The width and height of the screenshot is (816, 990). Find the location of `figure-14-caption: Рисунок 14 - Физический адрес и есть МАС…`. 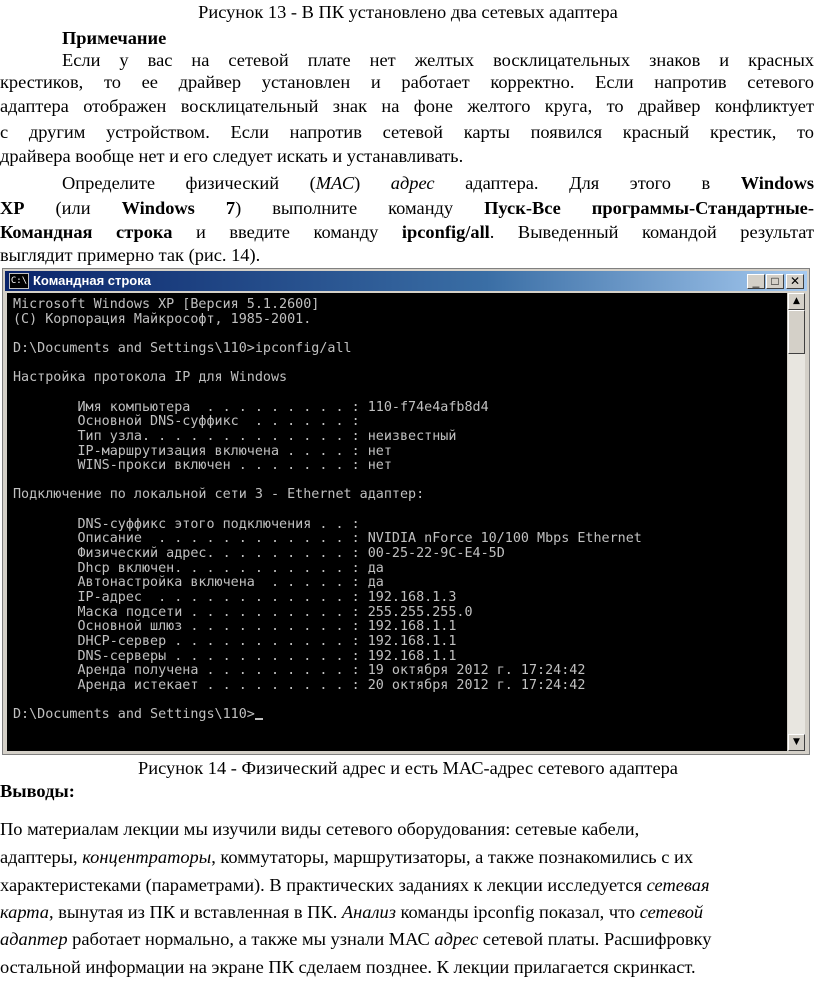

figure-14-caption: Рисунок 14 - Физический адрес и есть МАС… is located at coordinates (408, 768).